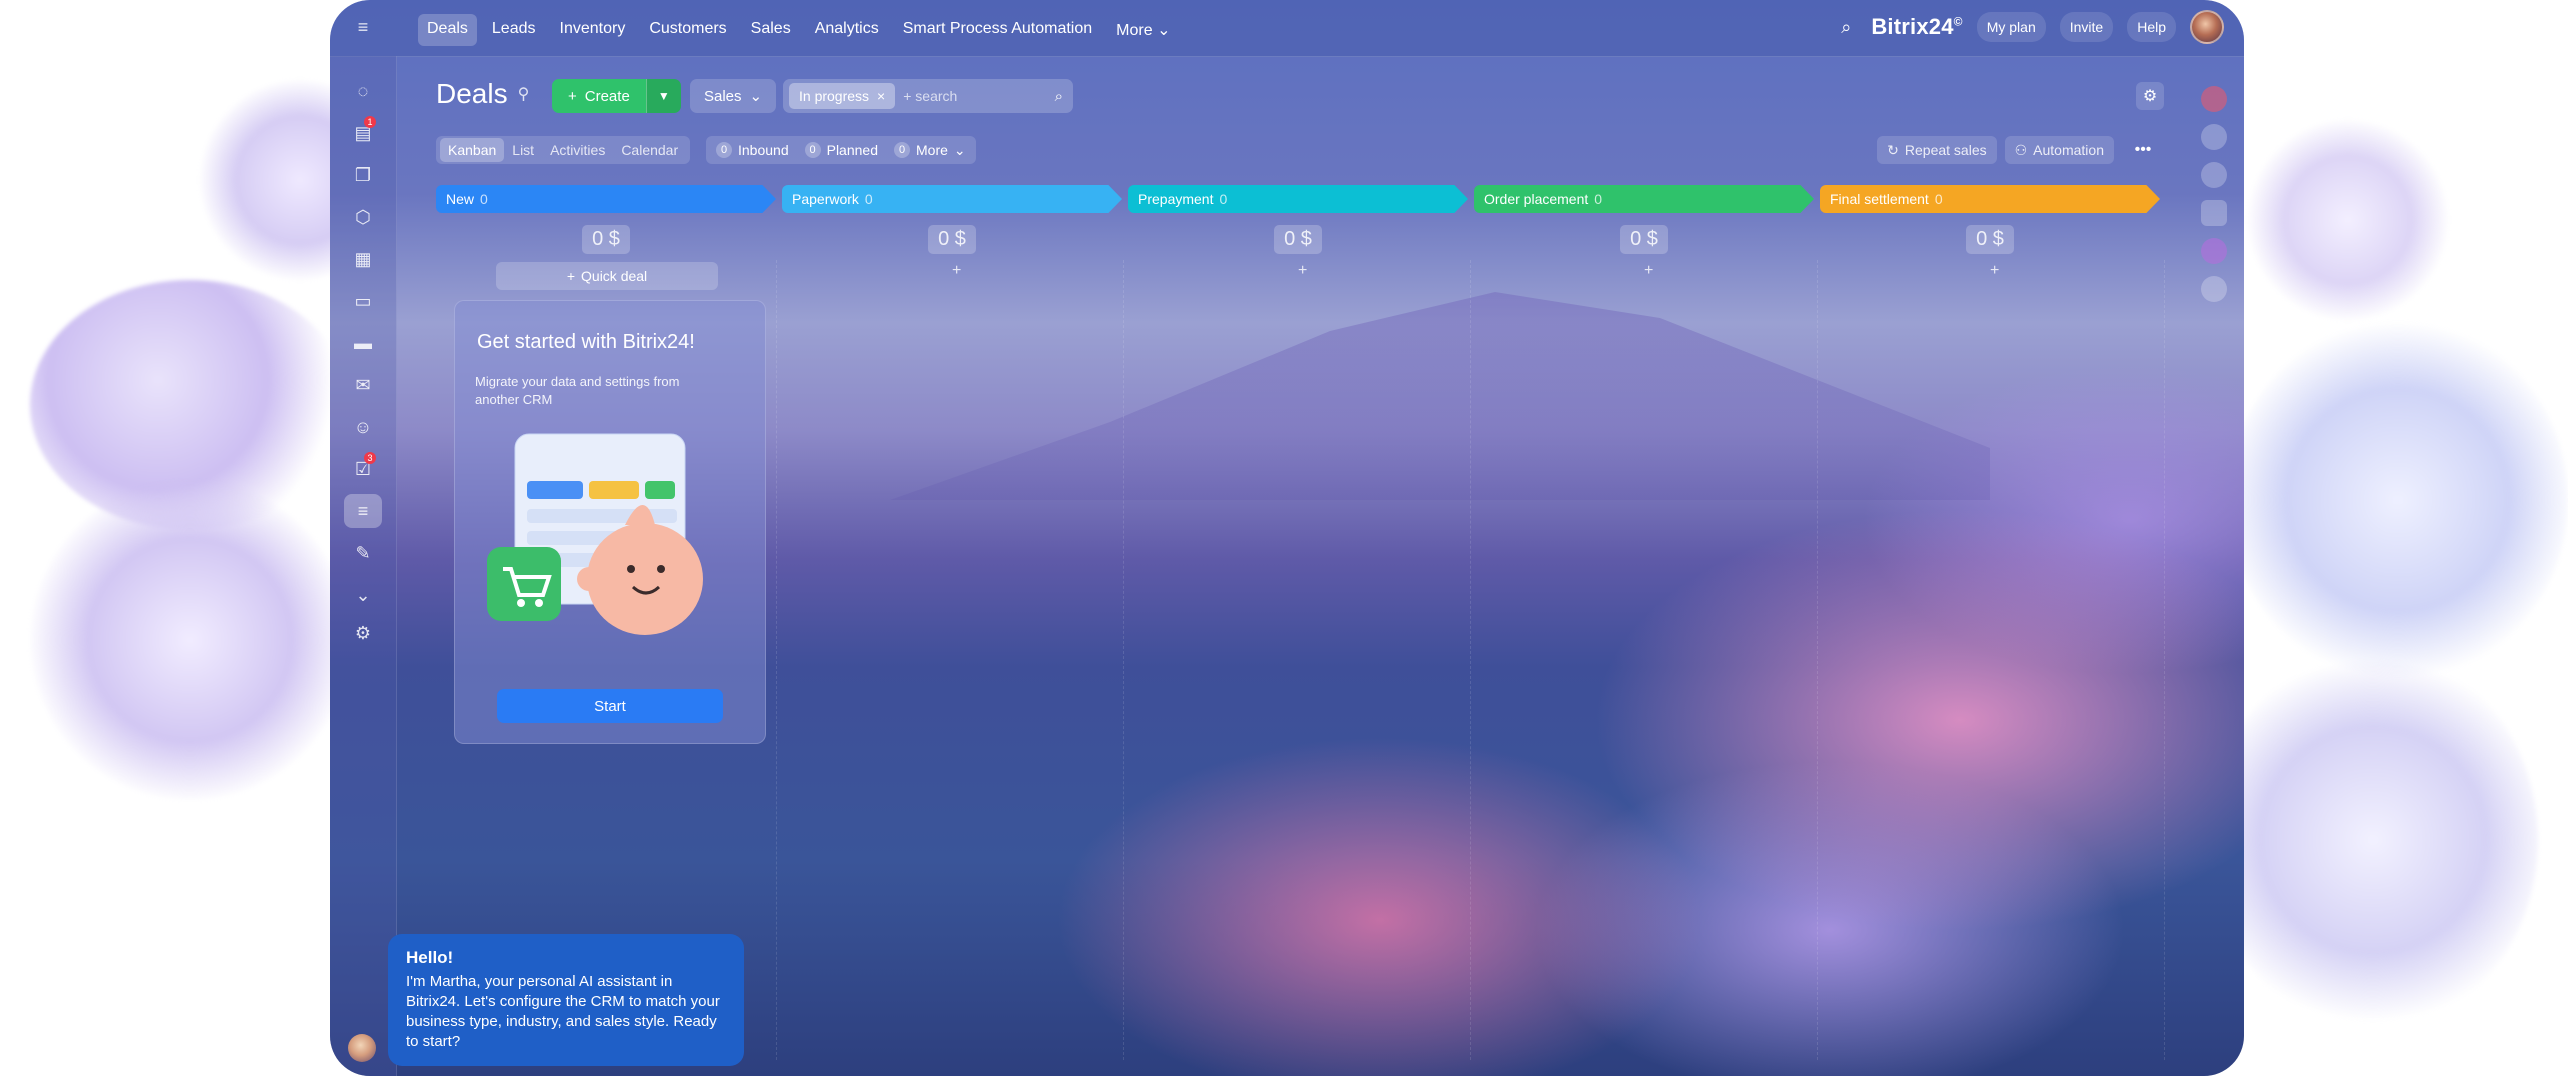 This screenshot has width=2568, height=1078. What do you see at coordinates (363, 427) in the screenshot?
I see `contacts-icon: ☺` at bounding box center [363, 427].